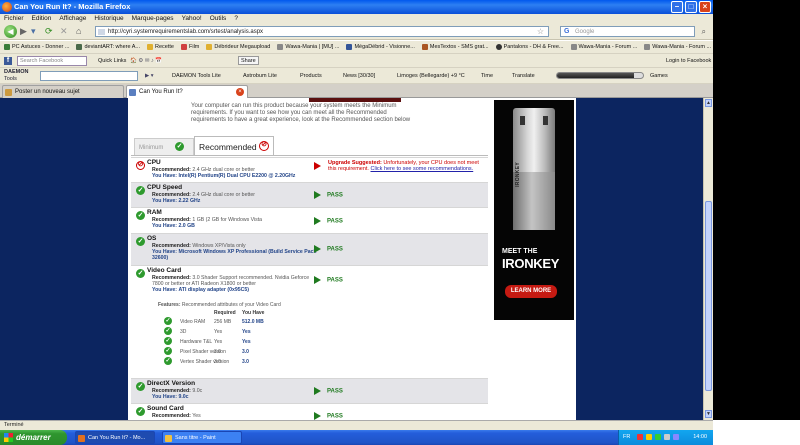 The width and height of the screenshot is (800, 445). I want to click on bookmark-star-icon: ☆, so click(540, 32).